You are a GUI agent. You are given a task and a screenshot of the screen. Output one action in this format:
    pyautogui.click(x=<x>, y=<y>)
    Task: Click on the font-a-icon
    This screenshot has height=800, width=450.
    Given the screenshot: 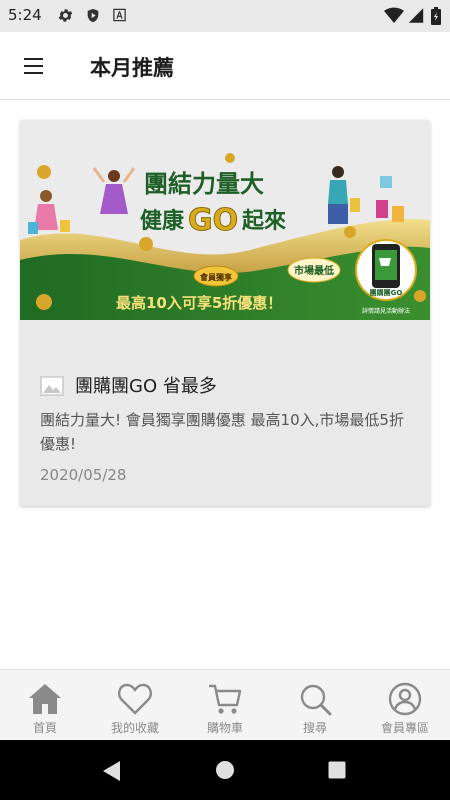 What is the action you would take?
    pyautogui.click(x=119, y=15)
    